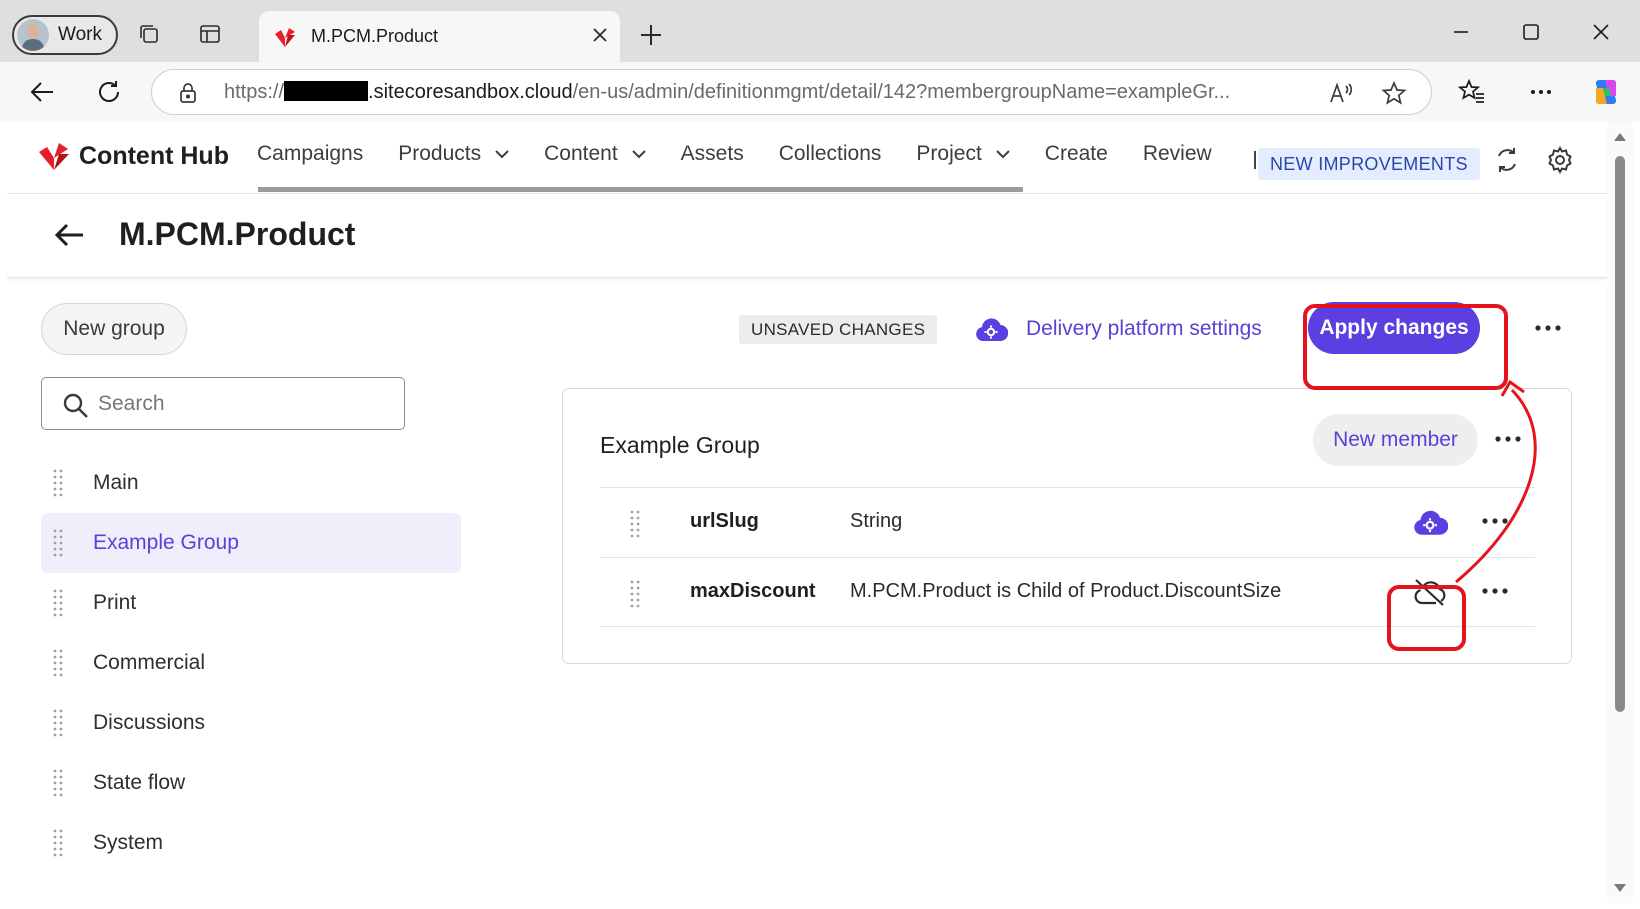 This screenshot has width=1640, height=909. I want to click on content-hub-logo-icon, so click(54, 156).